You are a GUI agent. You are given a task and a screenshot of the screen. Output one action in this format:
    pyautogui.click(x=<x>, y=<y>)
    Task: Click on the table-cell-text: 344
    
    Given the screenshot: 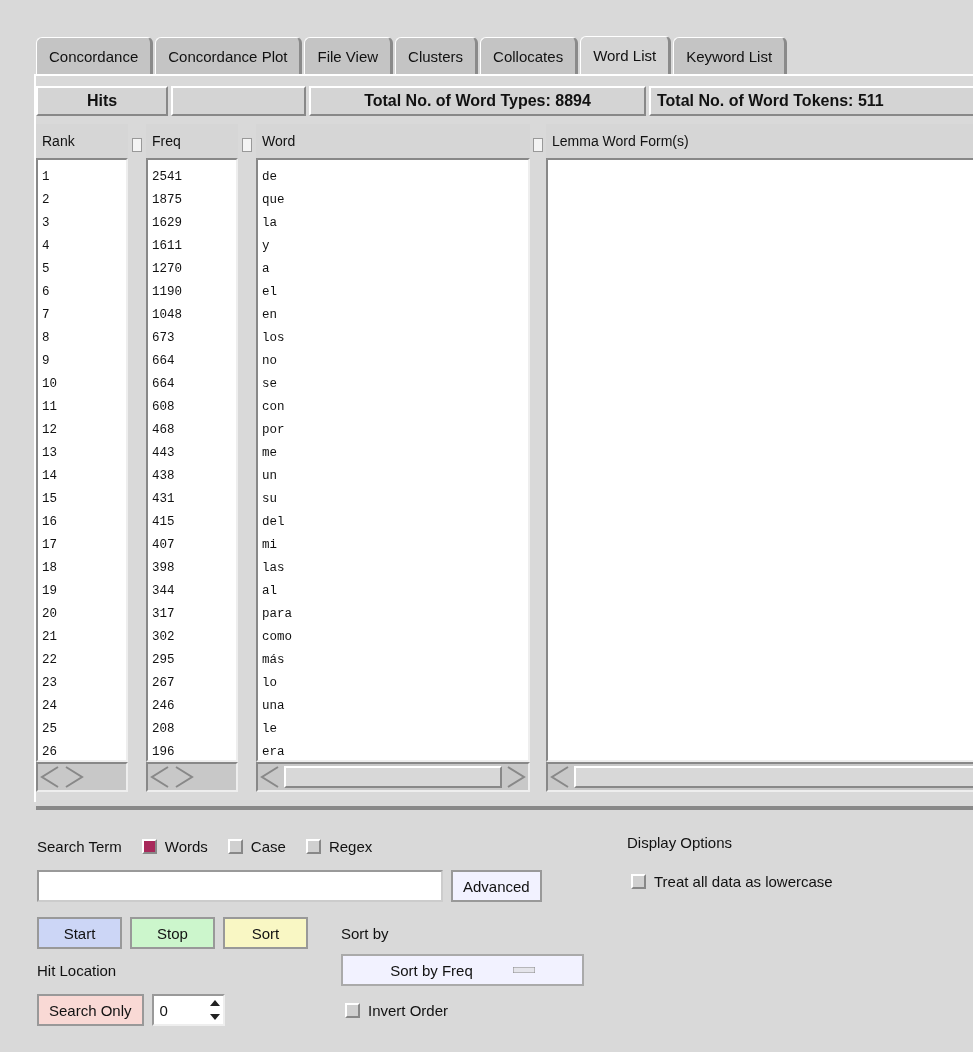 What is the action you would take?
    pyautogui.click(x=164, y=591)
    